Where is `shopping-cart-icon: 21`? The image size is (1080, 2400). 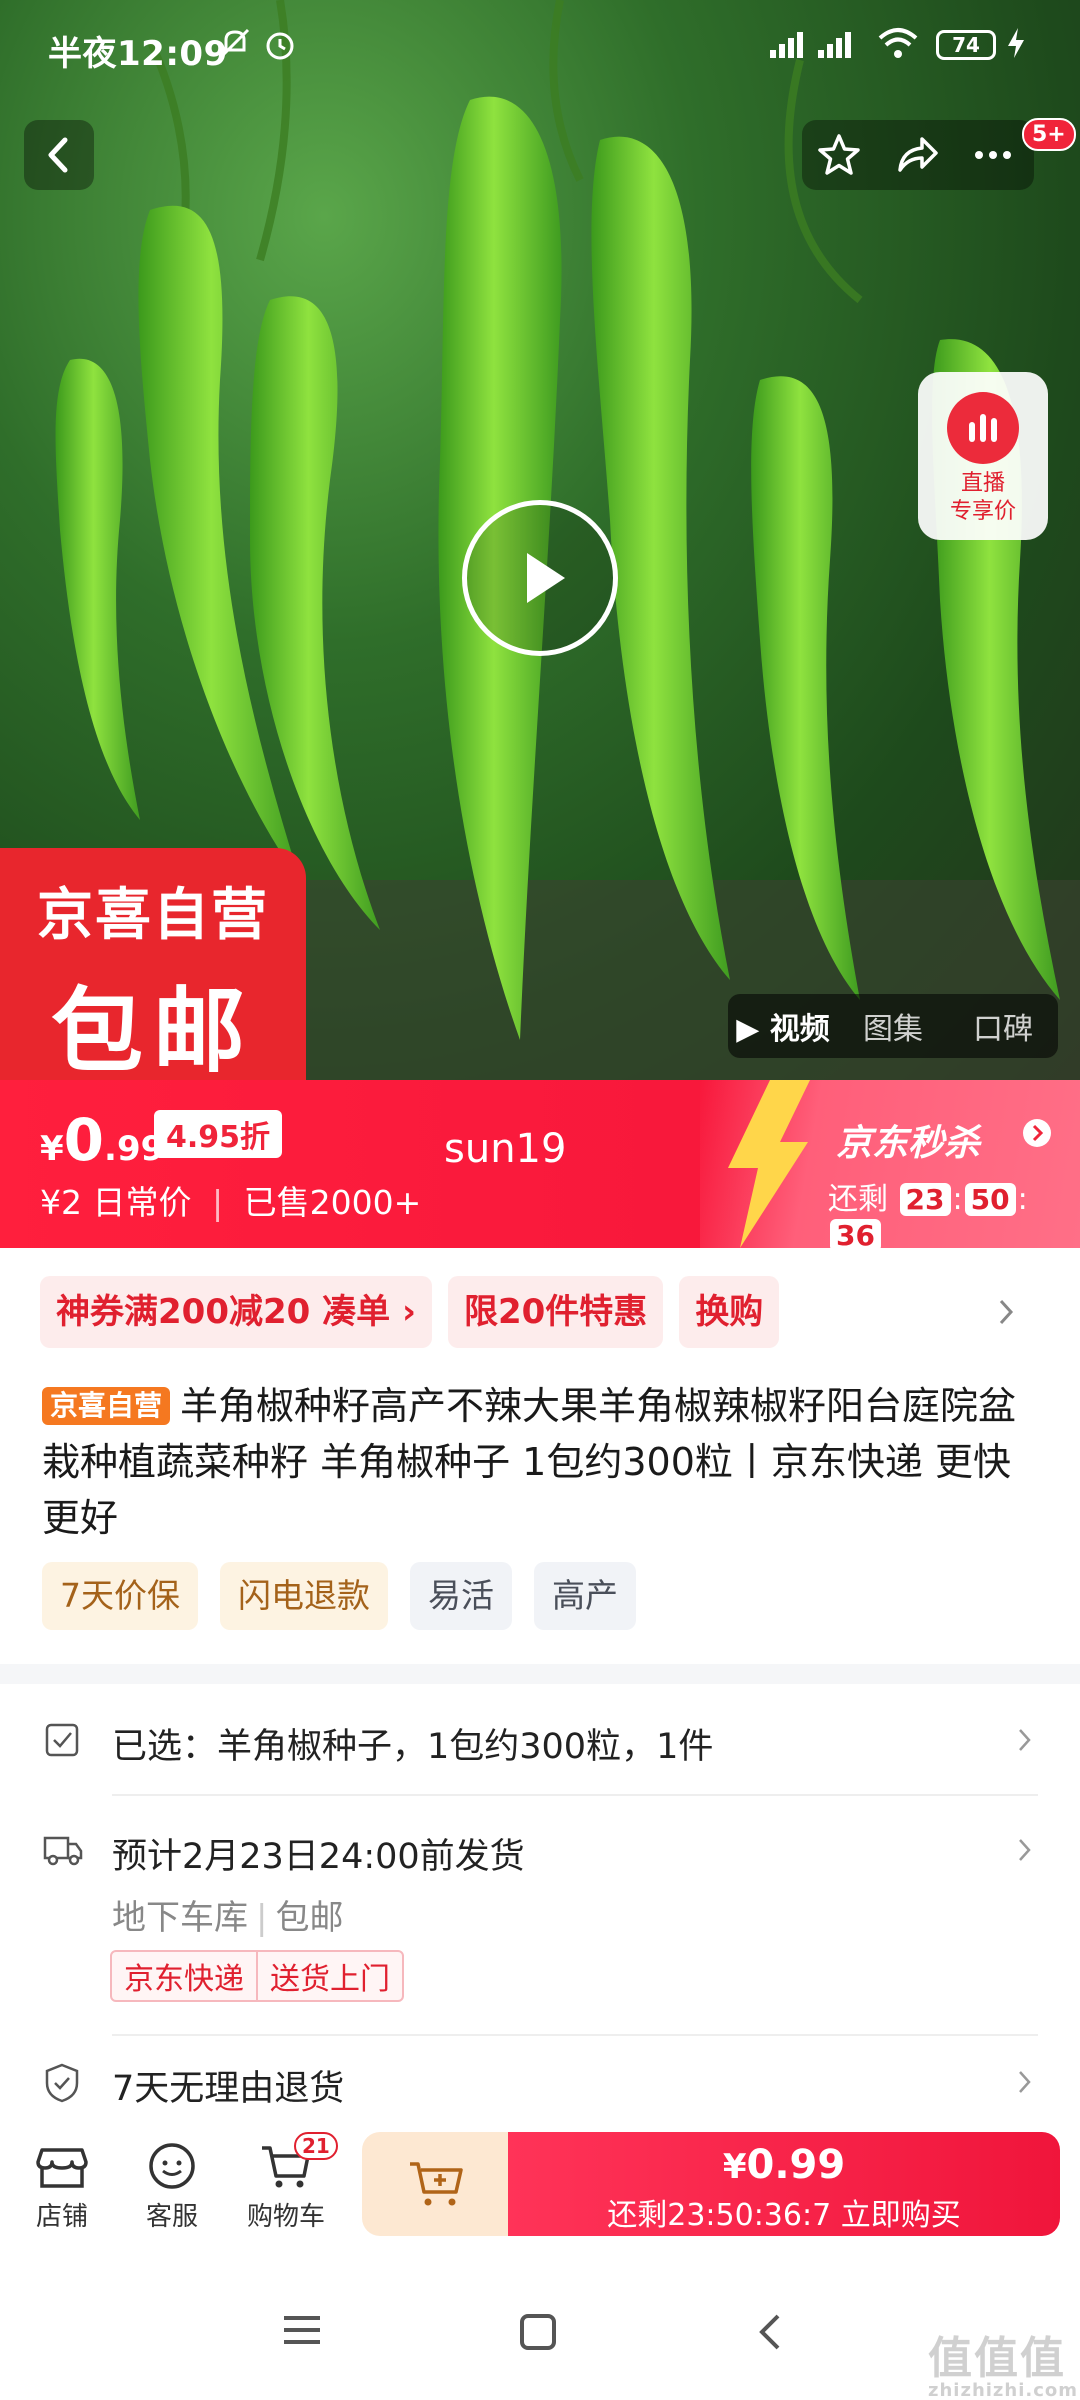
shopping-cart-icon: 21 is located at coordinates (287, 2164).